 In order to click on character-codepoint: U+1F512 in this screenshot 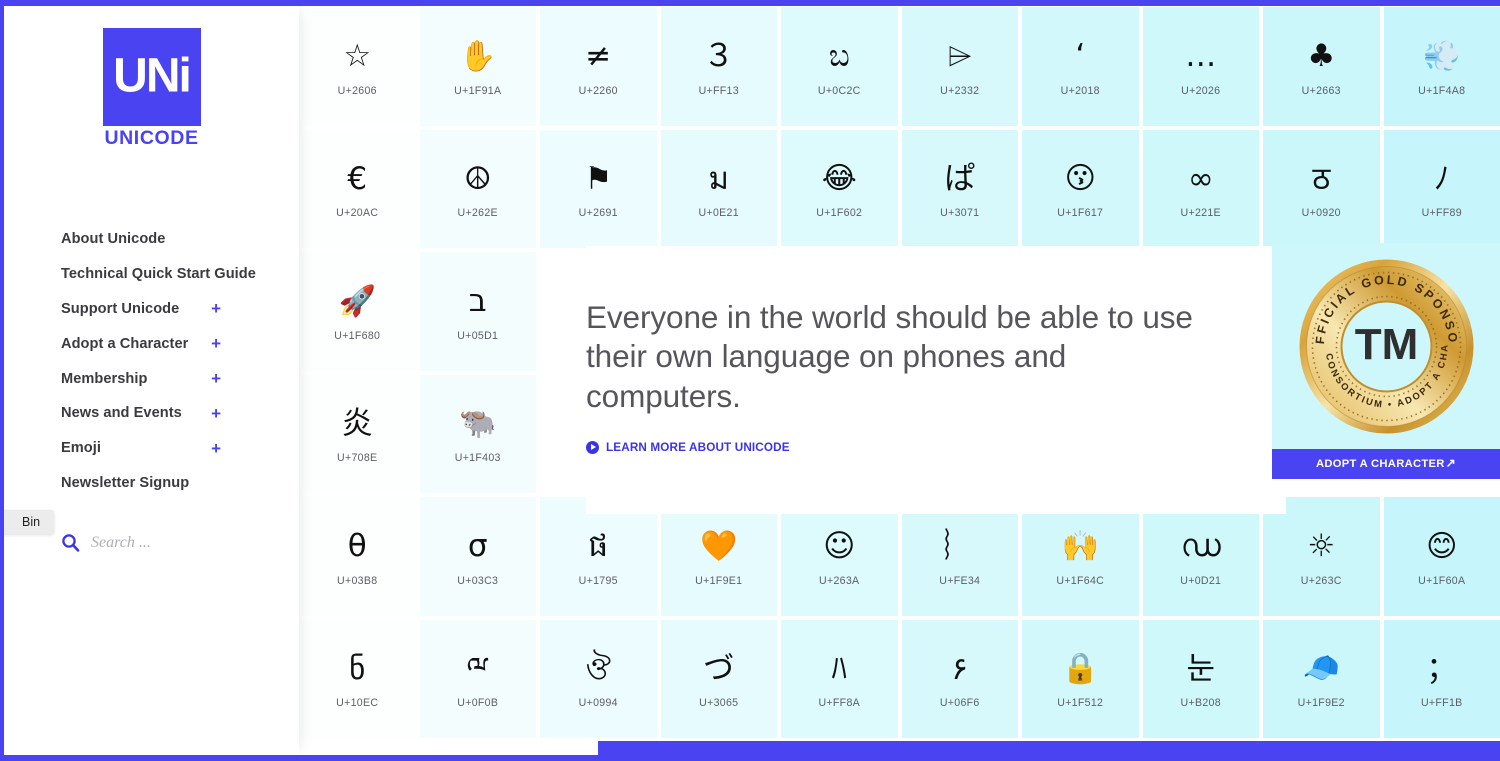, I will do `click(1080, 703)`.